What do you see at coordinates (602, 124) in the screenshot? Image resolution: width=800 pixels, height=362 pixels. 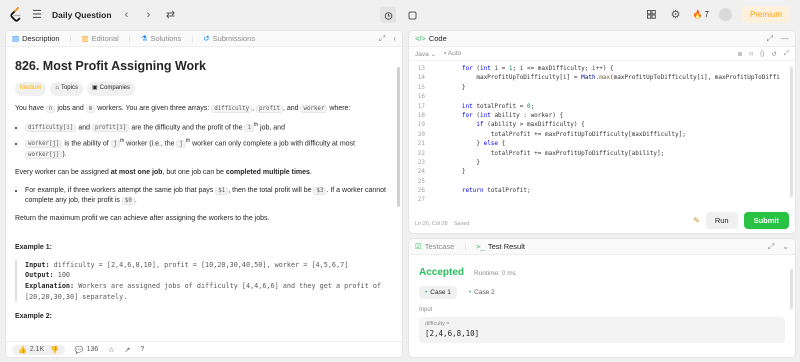 I see `code-line: 19 if (ability > maxDifficulty) {` at bounding box center [602, 124].